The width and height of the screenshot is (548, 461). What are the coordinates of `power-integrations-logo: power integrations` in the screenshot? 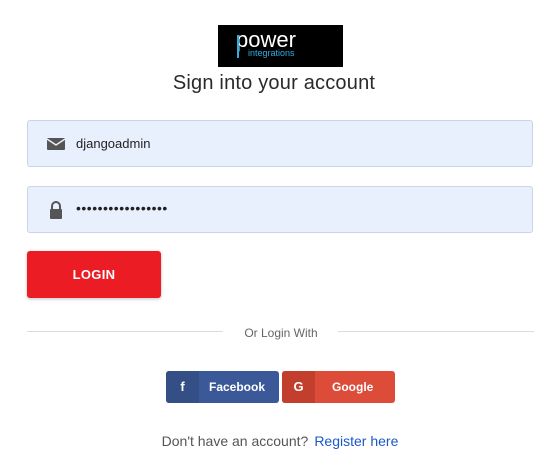 It's located at (280, 46).